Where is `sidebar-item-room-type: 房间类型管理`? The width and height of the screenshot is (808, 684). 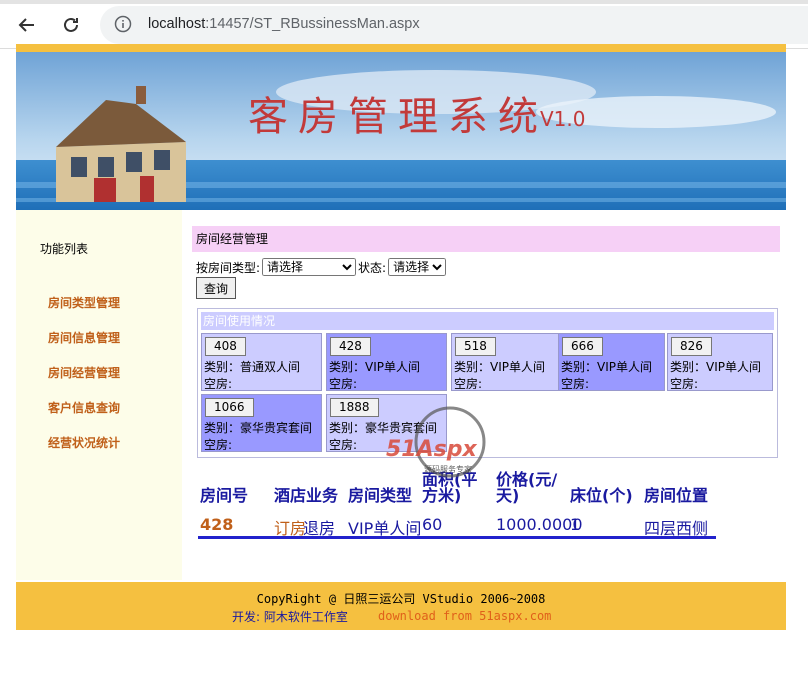 sidebar-item-room-type: 房间类型管理 is located at coordinates (84, 302).